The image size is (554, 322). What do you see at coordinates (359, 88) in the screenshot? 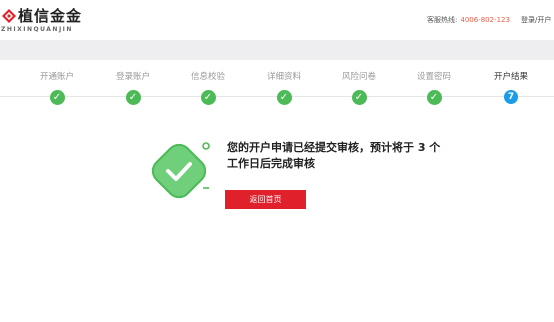
I see `step-risk-survey: 风险问卷 ✓` at bounding box center [359, 88].